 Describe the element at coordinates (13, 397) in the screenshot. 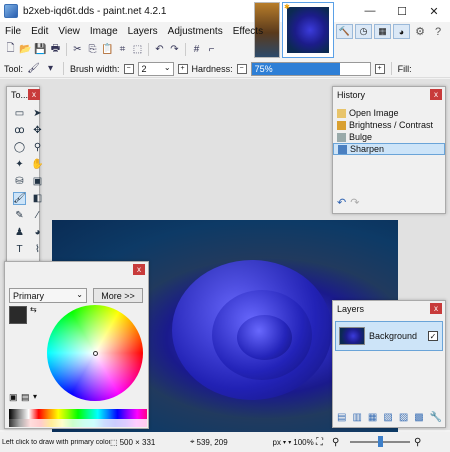

I see `palette-menu-icon: ▣` at that location.